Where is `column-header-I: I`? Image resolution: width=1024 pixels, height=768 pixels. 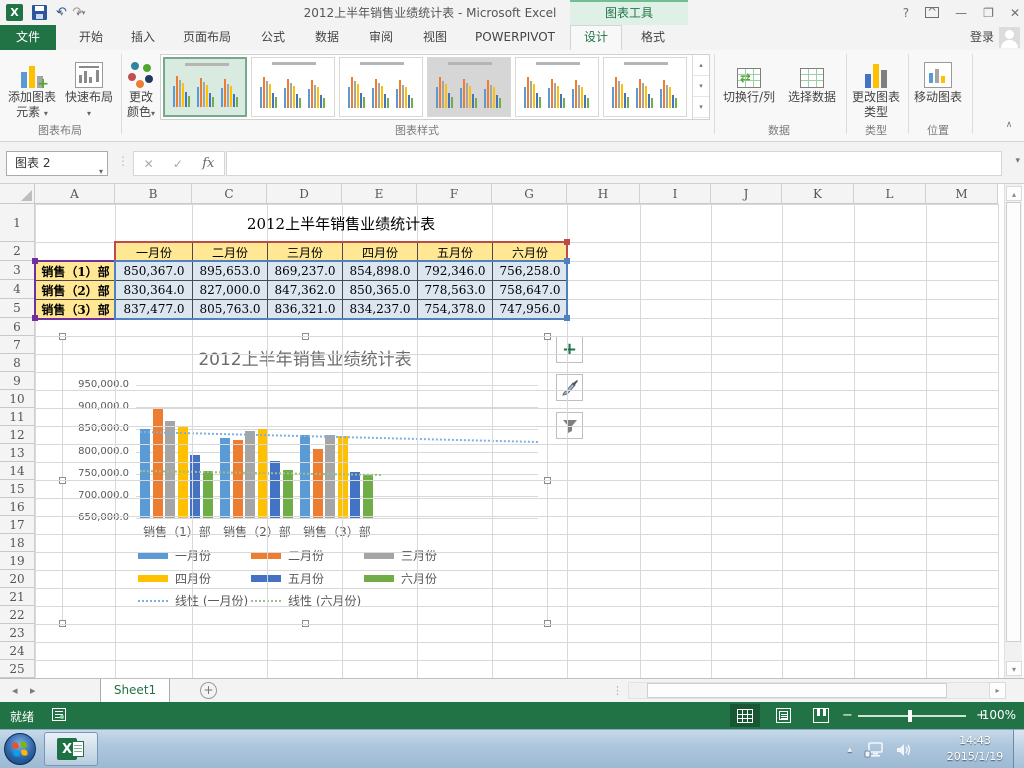 column-header-I: I is located at coordinates (675, 194).